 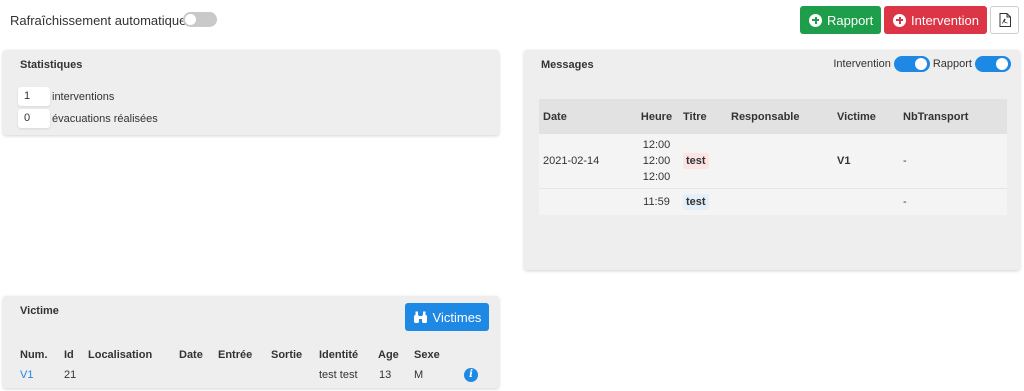 I want to click on export-pdf-button, so click(x=1004, y=20).